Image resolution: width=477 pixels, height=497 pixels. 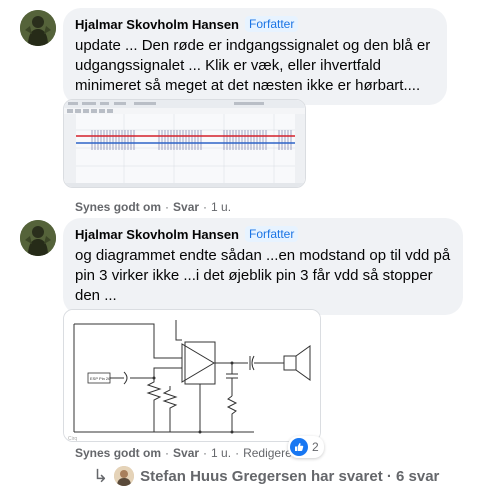 What do you see at coordinates (124, 476) in the screenshot?
I see `replier-avatar` at bounding box center [124, 476].